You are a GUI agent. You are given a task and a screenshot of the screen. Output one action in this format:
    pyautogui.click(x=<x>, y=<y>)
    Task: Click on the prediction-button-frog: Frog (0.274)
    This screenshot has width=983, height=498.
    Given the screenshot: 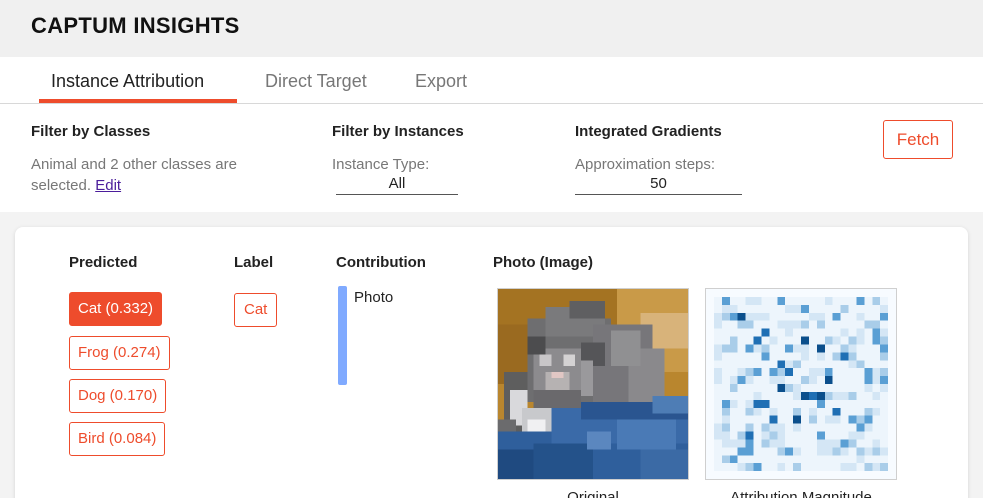 What is the action you would take?
    pyautogui.click(x=119, y=353)
    